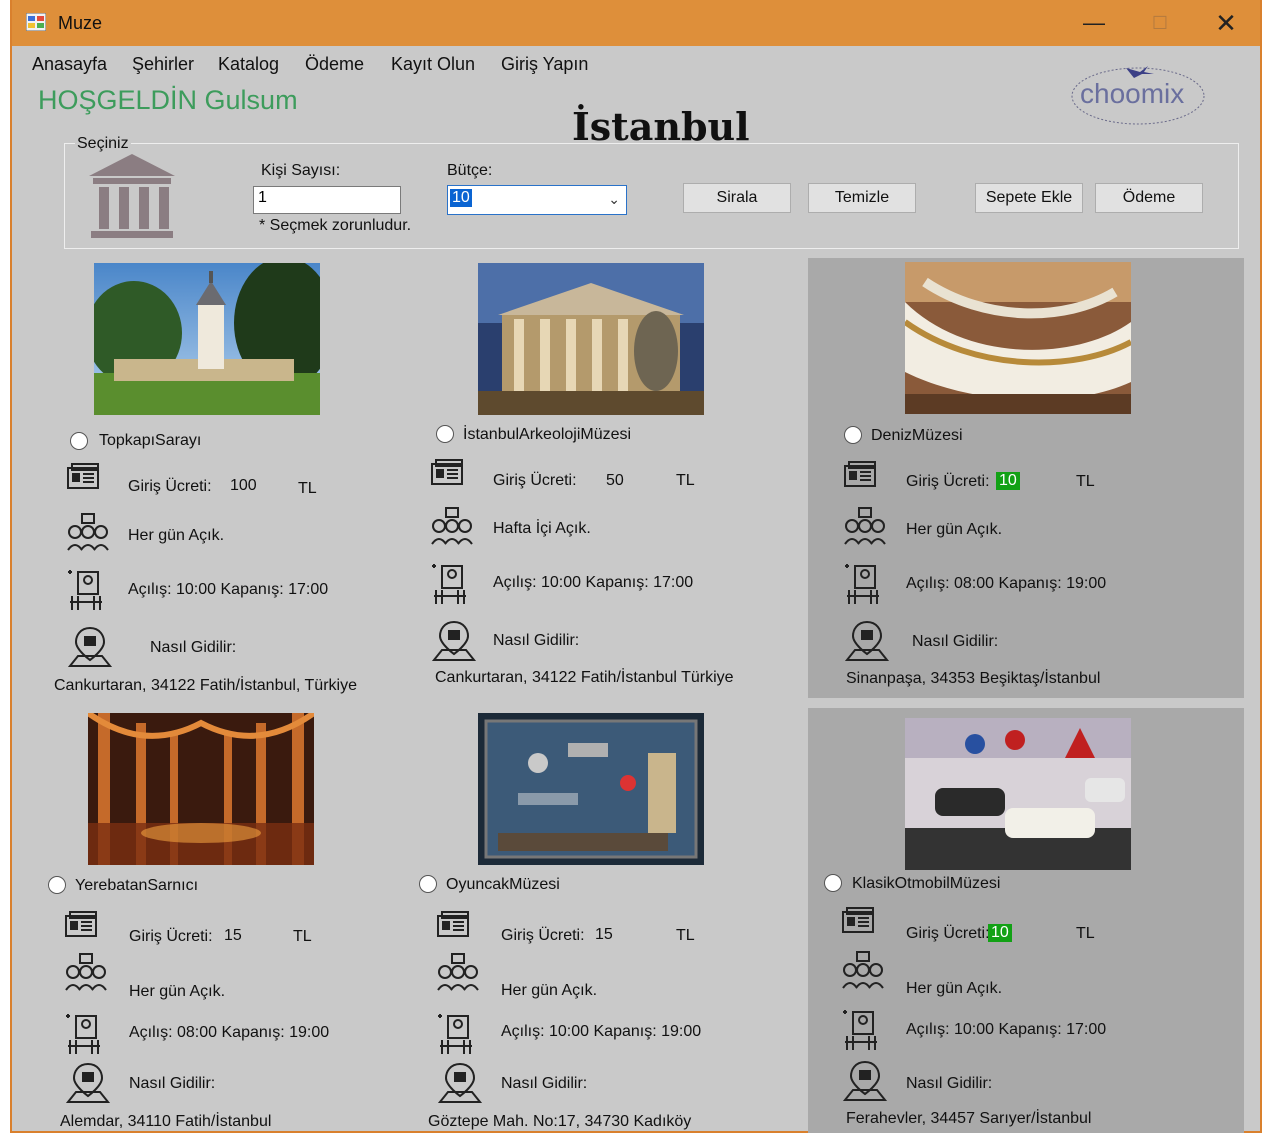  I want to click on archaeology-photo, so click(591, 339).